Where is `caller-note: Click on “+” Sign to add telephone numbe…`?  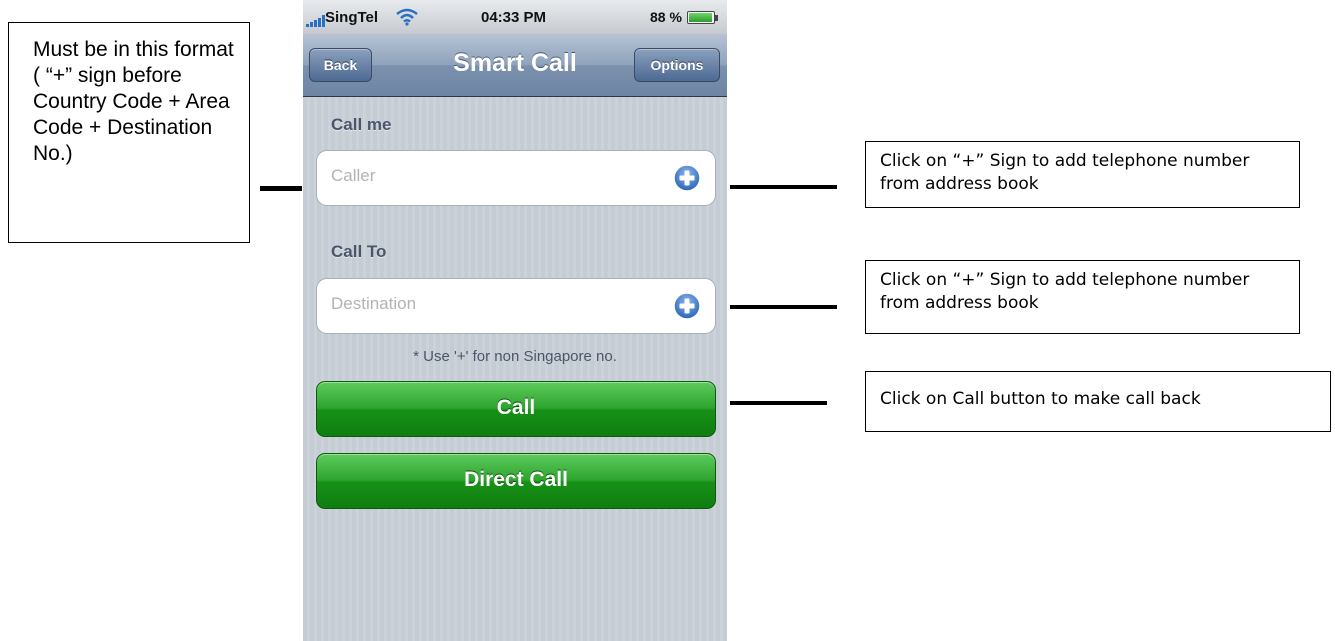 caller-note: Click on “+” Sign to add telephone numbe… is located at coordinates (1082, 174).